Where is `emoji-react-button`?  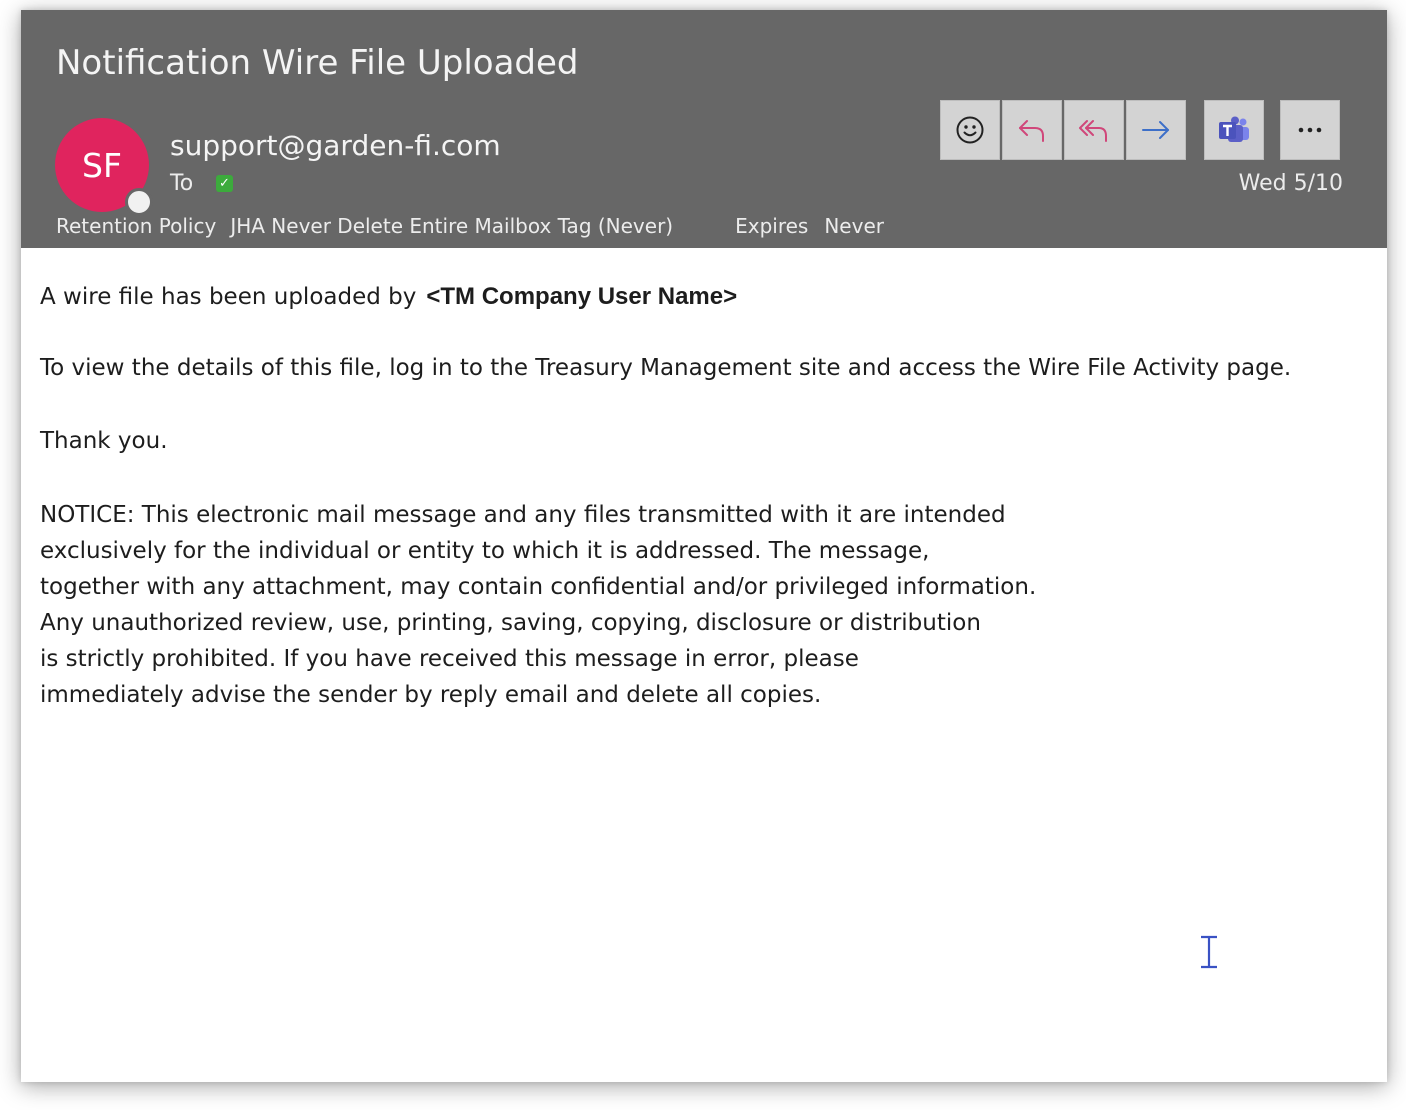 emoji-react-button is located at coordinates (970, 130).